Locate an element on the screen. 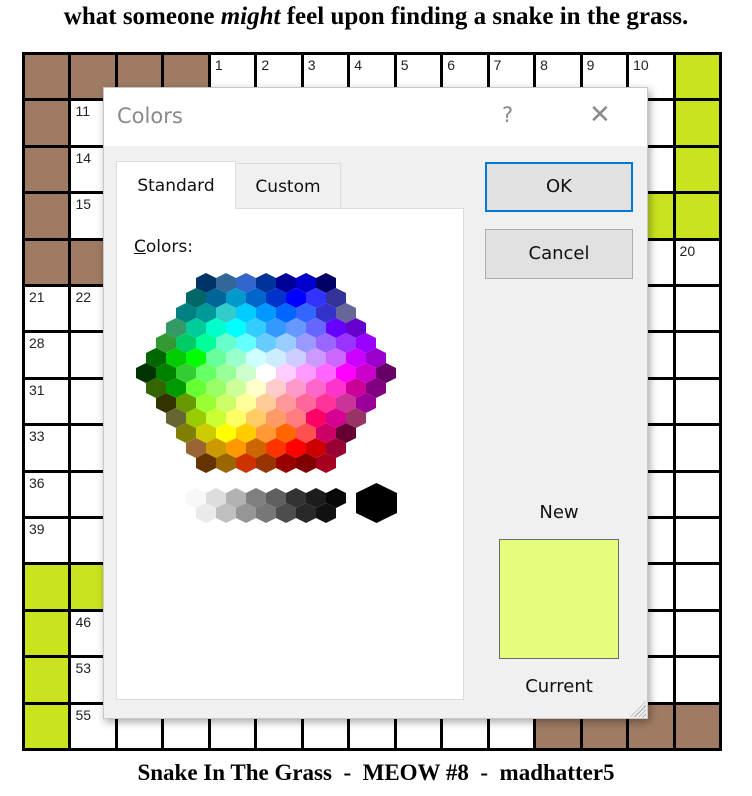 This screenshot has height=796, width=752. clue-number: 36 is located at coordinates (37, 482).